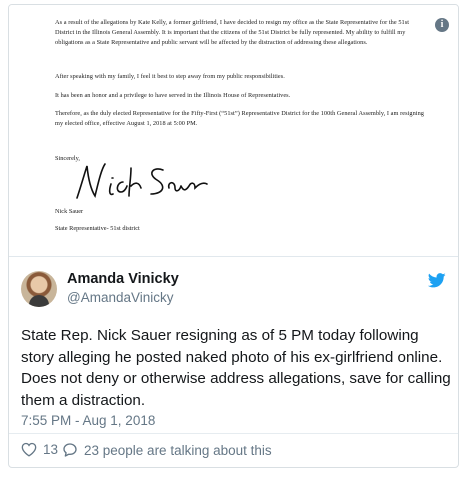 This screenshot has height=478, width=465. I want to click on twitter-bird-icon, so click(437, 280).